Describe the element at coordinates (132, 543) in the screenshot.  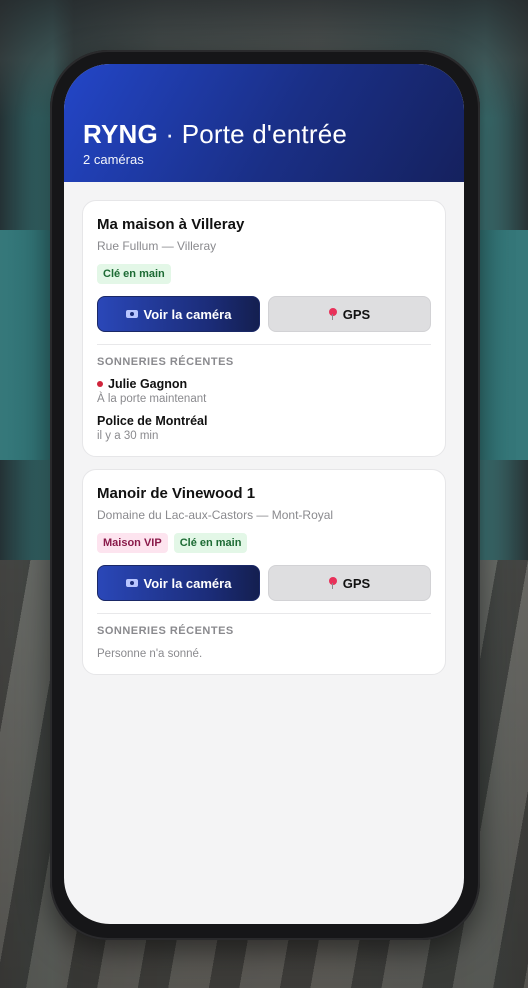
I see `badge-maison-vip: Maison VIP` at that location.